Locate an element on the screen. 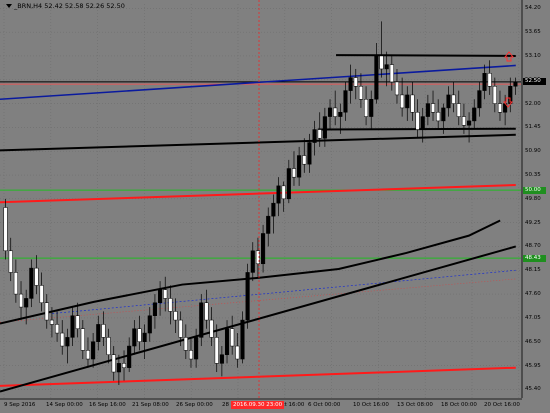 The height and width of the screenshot is (413, 550). price-tick-label: 46.50 is located at coordinates (533, 341).